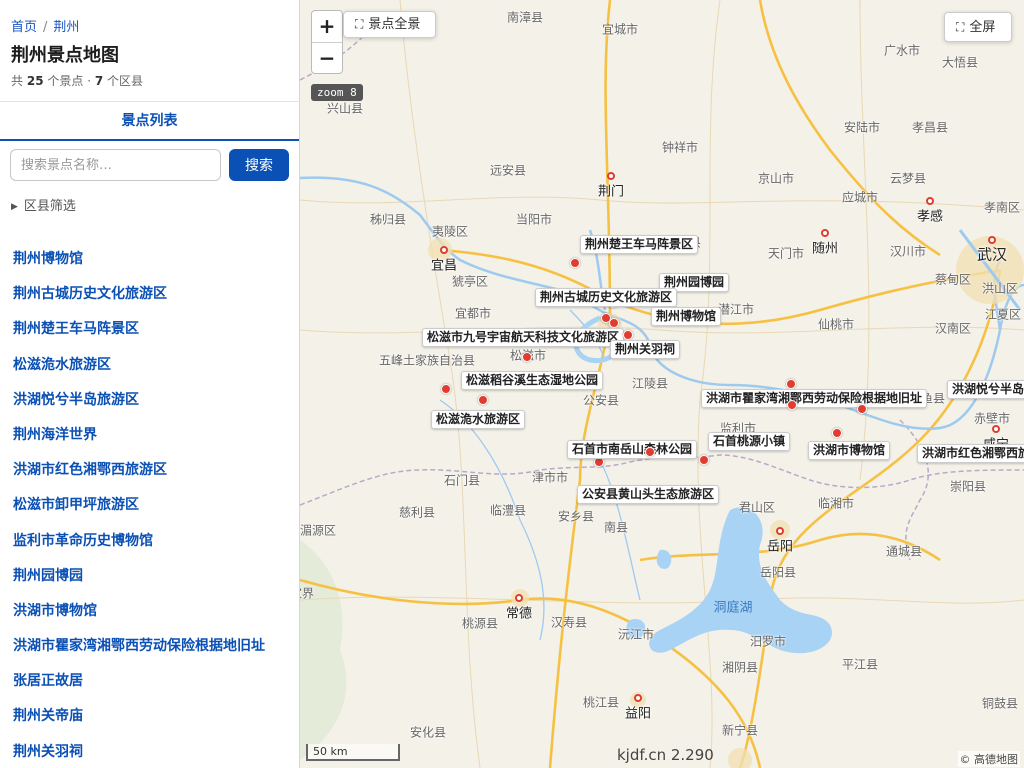 The image size is (1024, 768). I want to click on spot-link: 松滋洈水旅游区, so click(62, 365).